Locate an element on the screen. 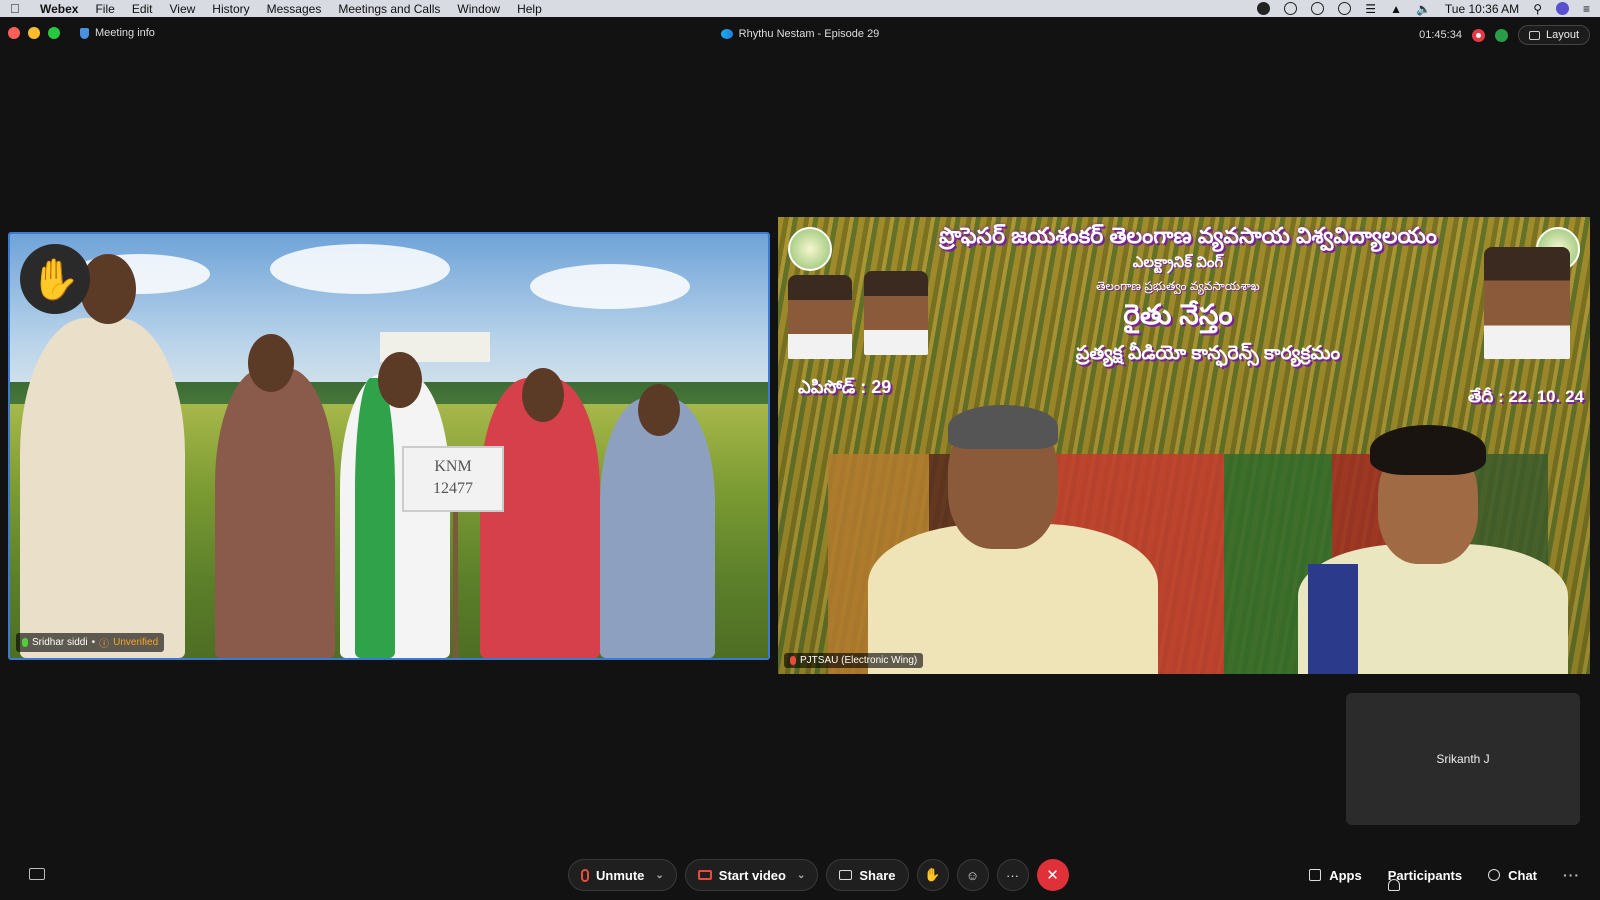 This screenshot has height=900, width=1600. chat-button: Chat is located at coordinates (1512, 875).